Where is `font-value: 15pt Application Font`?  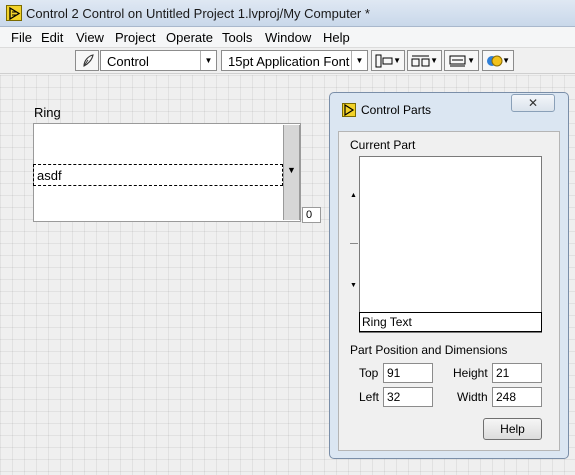 font-value: 15pt Application Font is located at coordinates (289, 61).